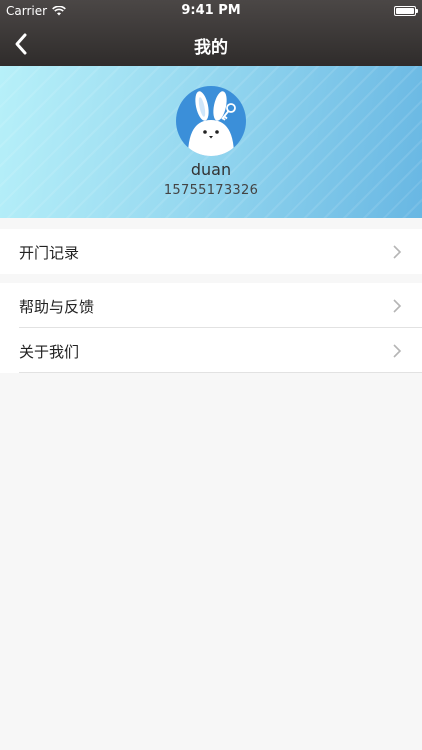 The width and height of the screenshot is (422, 750). I want to click on battery-icon, so click(406, 11).